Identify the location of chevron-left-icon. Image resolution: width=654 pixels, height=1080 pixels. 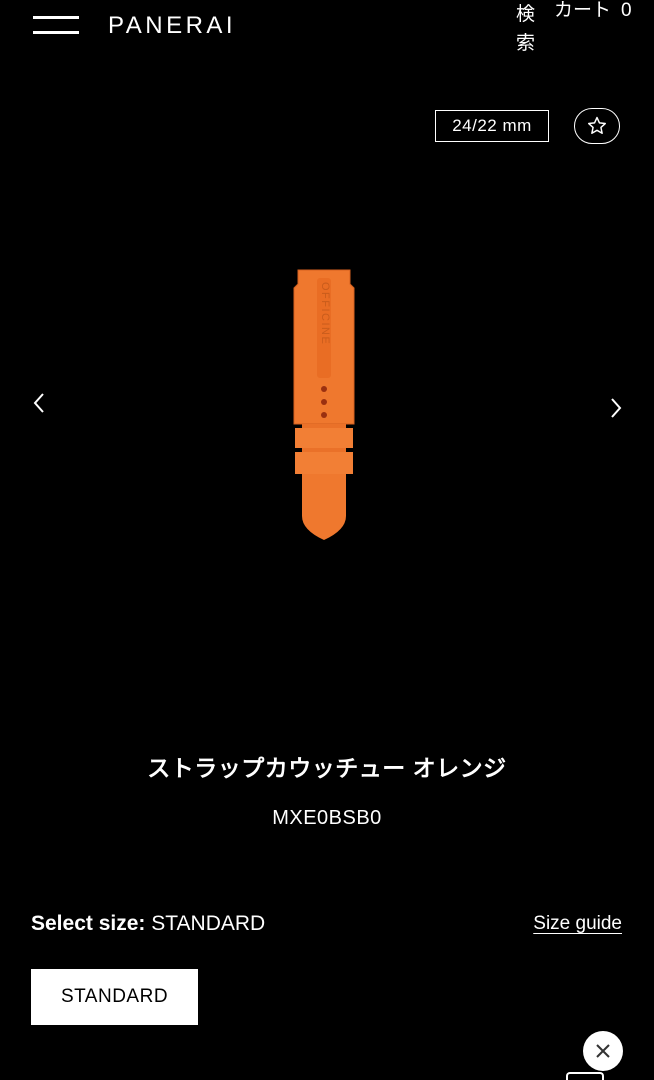
(38, 403).